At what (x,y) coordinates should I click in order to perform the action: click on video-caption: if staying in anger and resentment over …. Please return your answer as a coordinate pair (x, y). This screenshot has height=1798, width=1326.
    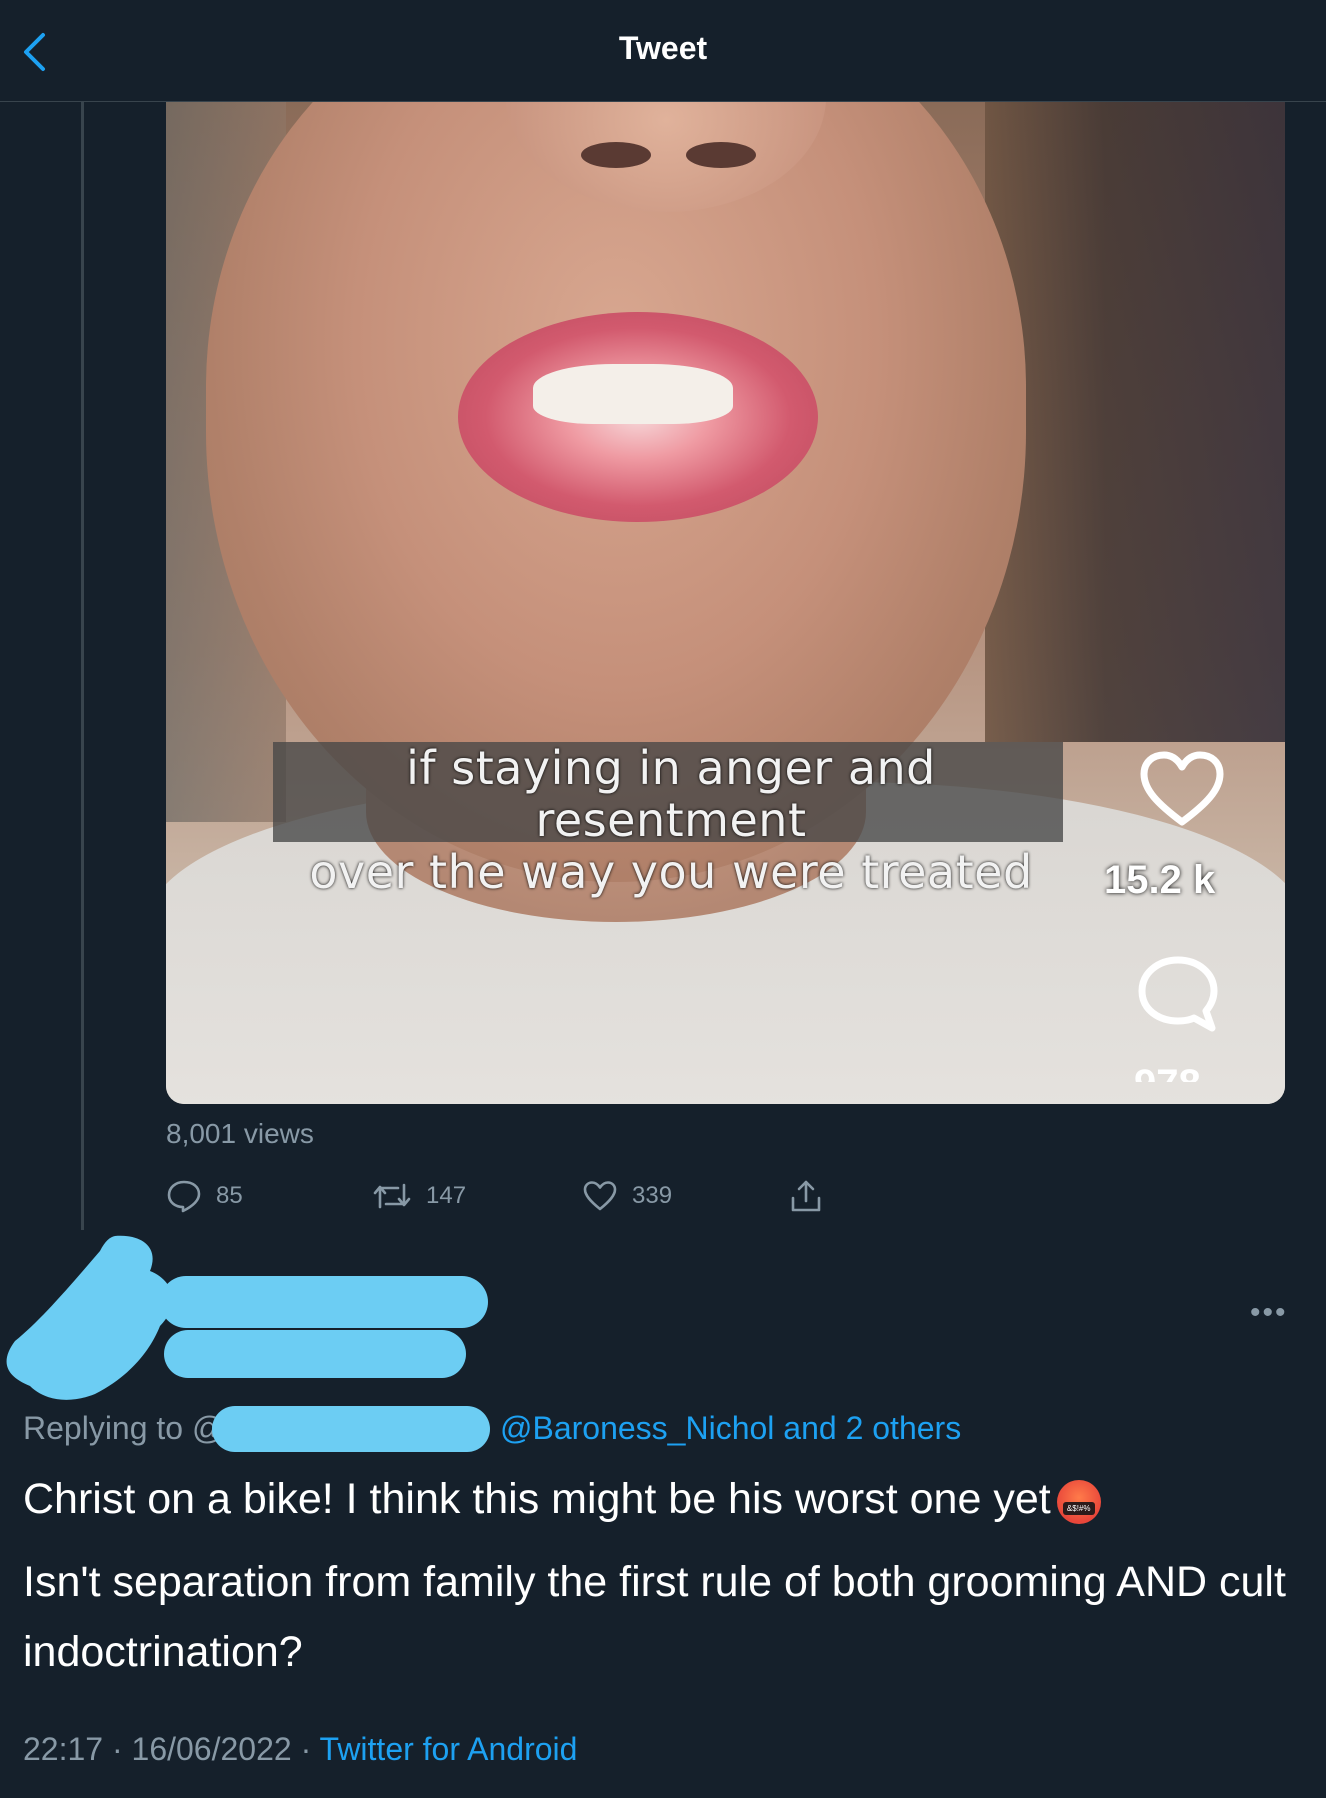
    Looking at the image, I should click on (671, 820).